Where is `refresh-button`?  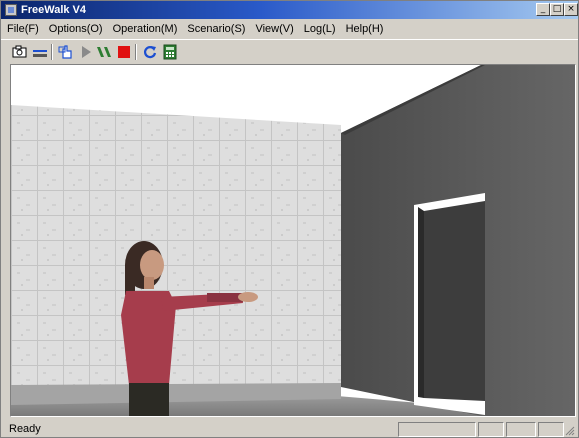
refresh-button is located at coordinates (150, 52).